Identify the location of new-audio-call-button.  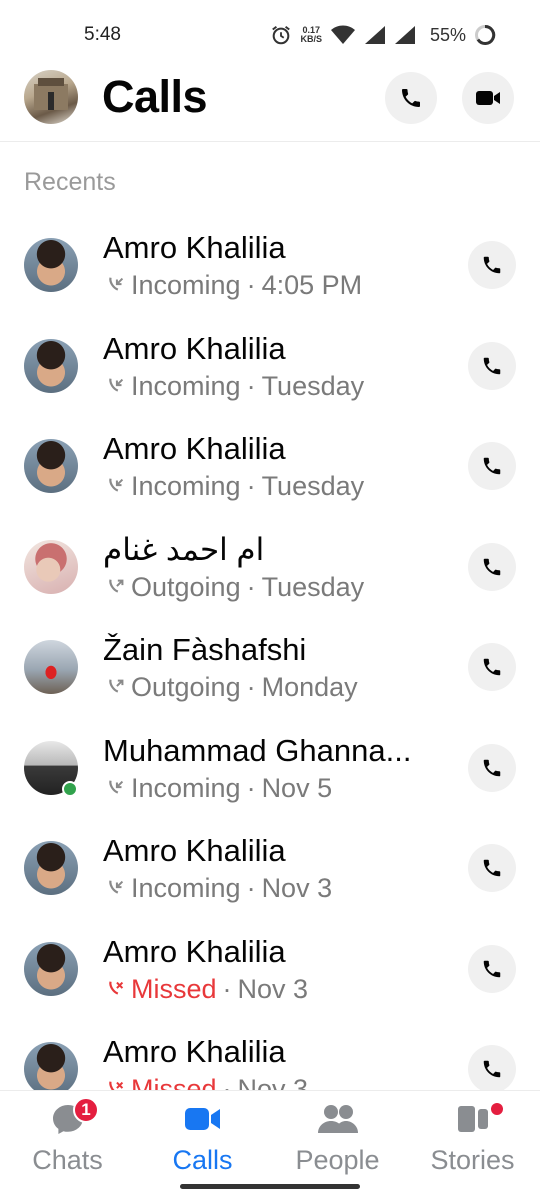
(411, 98).